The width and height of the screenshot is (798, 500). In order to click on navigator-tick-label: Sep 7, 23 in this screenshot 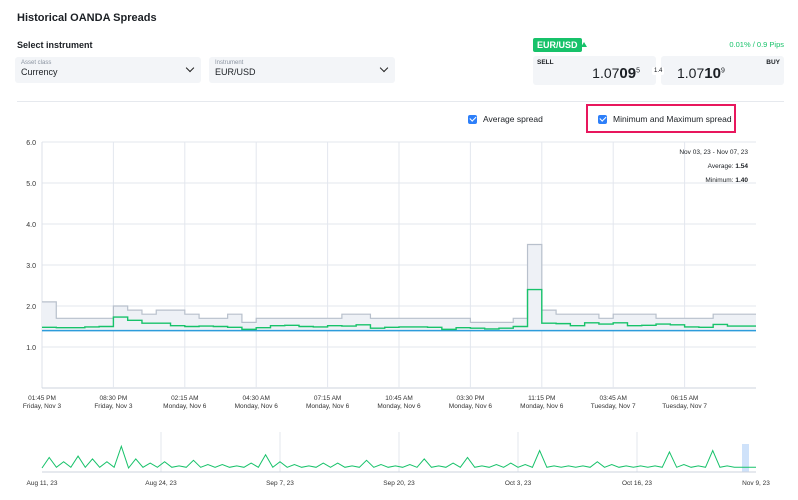, I will do `click(280, 483)`.